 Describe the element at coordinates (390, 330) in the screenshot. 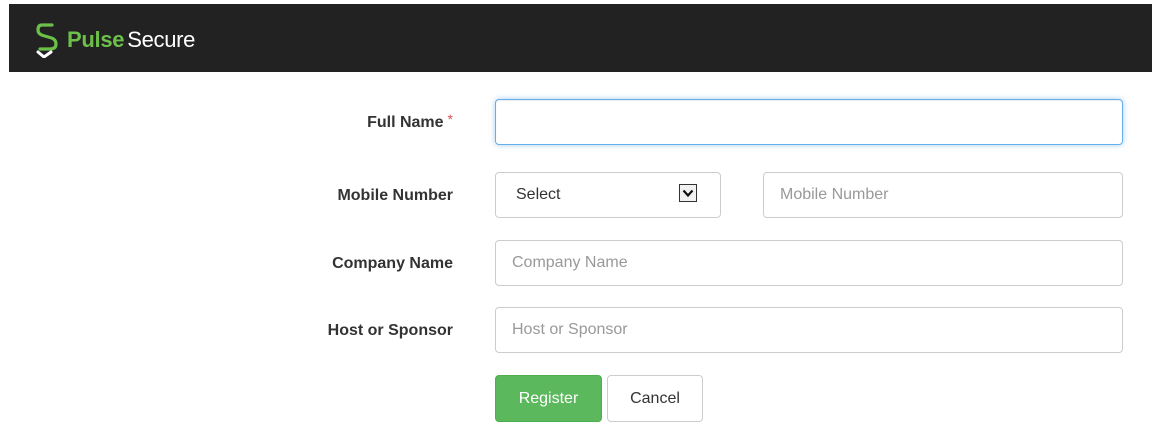

I see `host-or-sponsor-label: Host or Sponsor` at that location.